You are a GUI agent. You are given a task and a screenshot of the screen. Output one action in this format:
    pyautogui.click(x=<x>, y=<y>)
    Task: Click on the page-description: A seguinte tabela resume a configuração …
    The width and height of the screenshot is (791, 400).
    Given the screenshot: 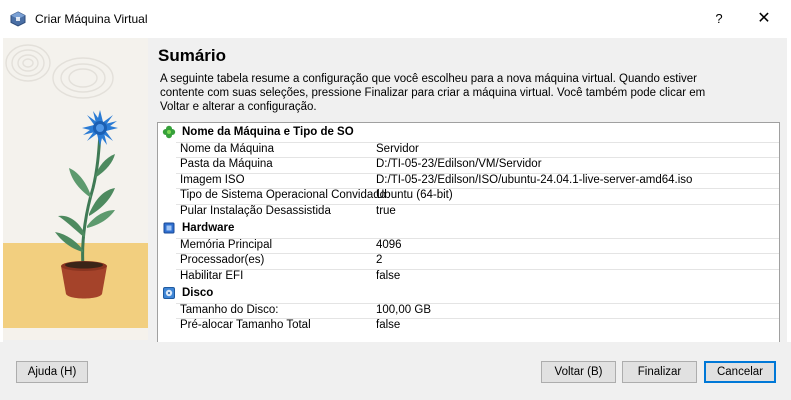 What is the action you would take?
    pyautogui.click(x=433, y=93)
    